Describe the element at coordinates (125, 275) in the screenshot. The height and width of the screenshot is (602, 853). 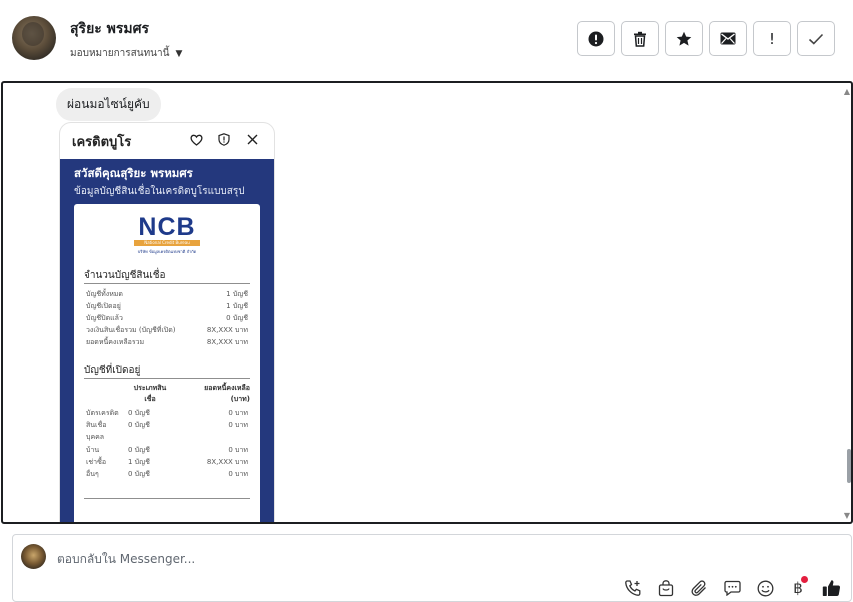
I see `summary-title: จำนวนบัญชีสินเชื่อ` at that location.